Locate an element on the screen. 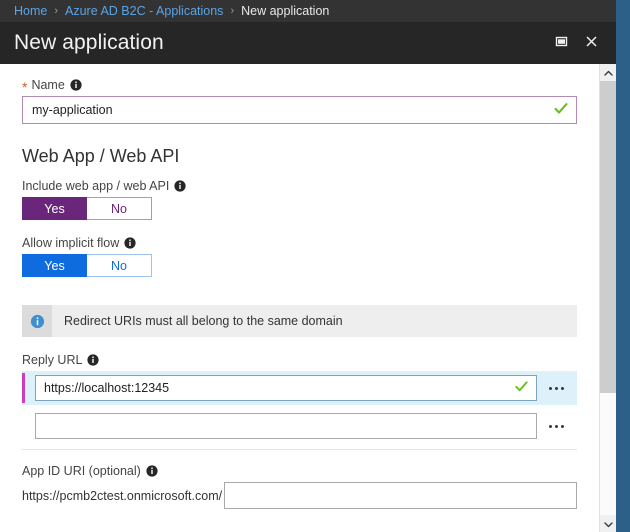 The height and width of the screenshot is (532, 630). scrollbar-track is located at coordinates (608, 454).